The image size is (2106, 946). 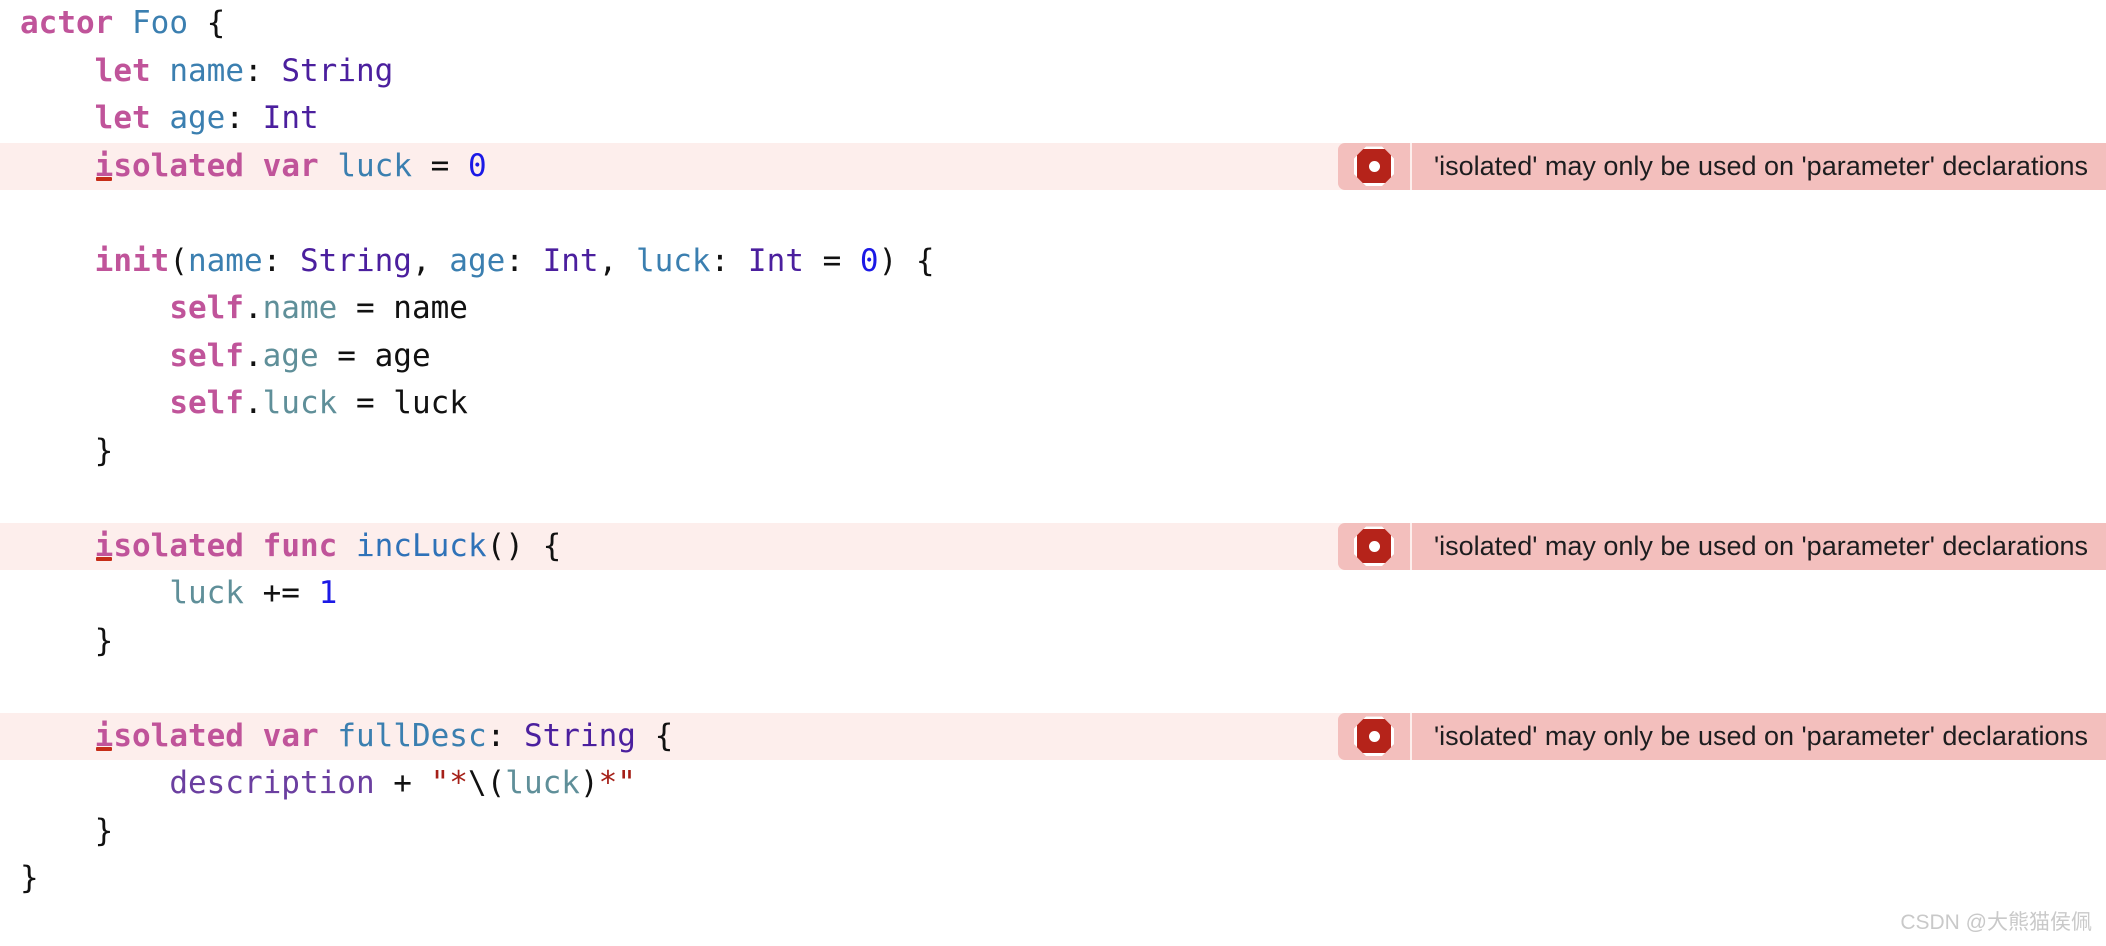 What do you see at coordinates (1053, 309) in the screenshot?
I see `code-line: self.name = name` at bounding box center [1053, 309].